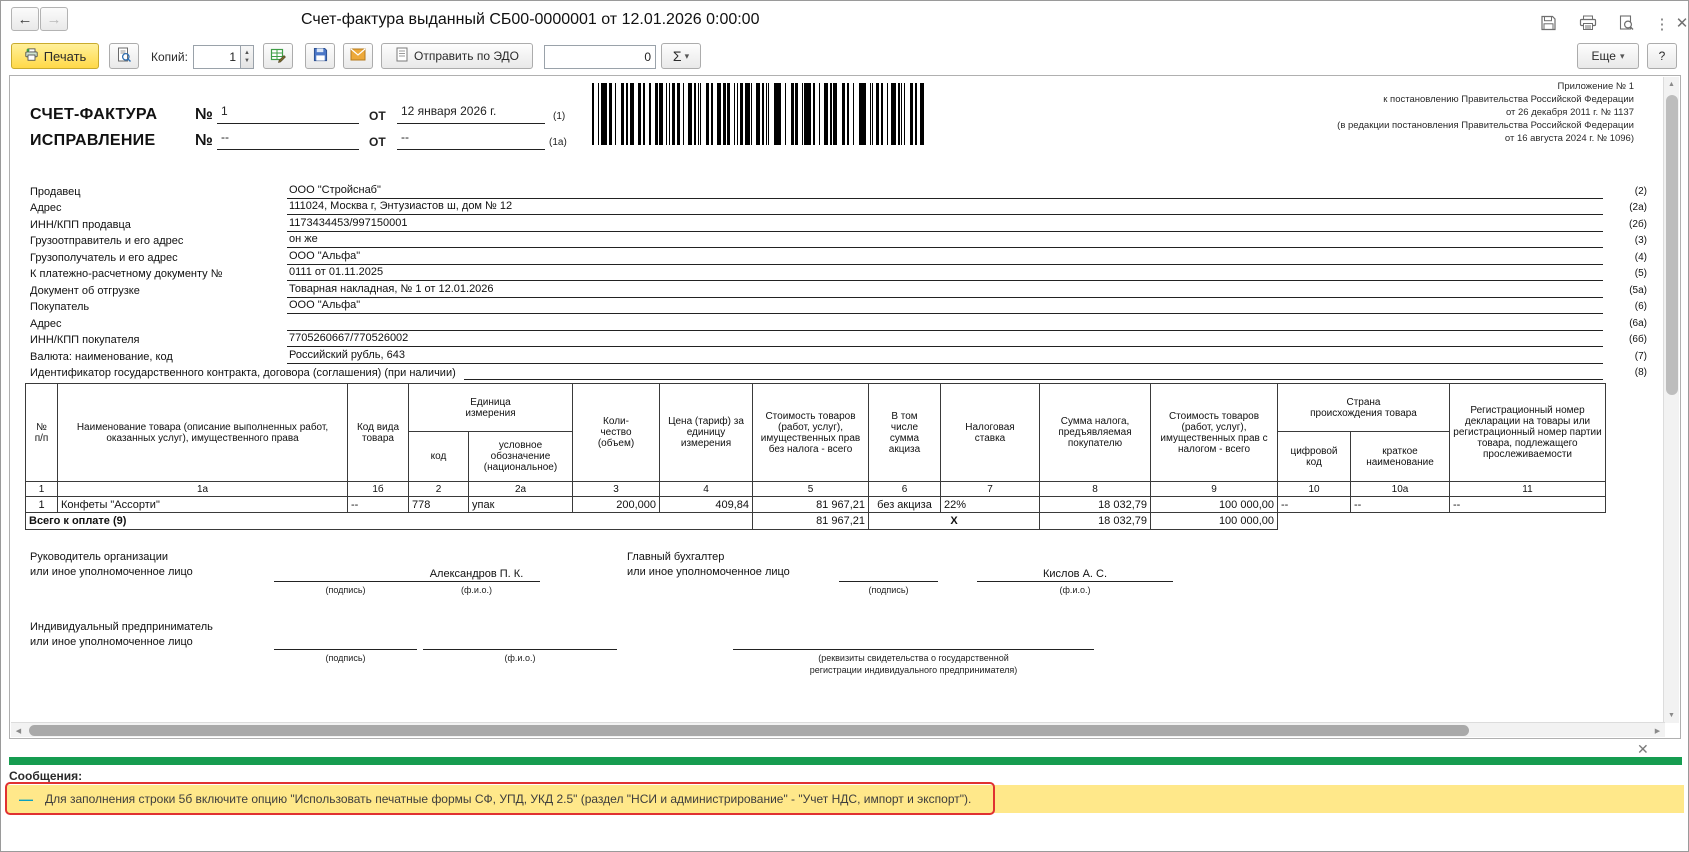  What do you see at coordinates (749, 730) in the screenshot?
I see `horizontal-scroll-thumb` at bounding box center [749, 730].